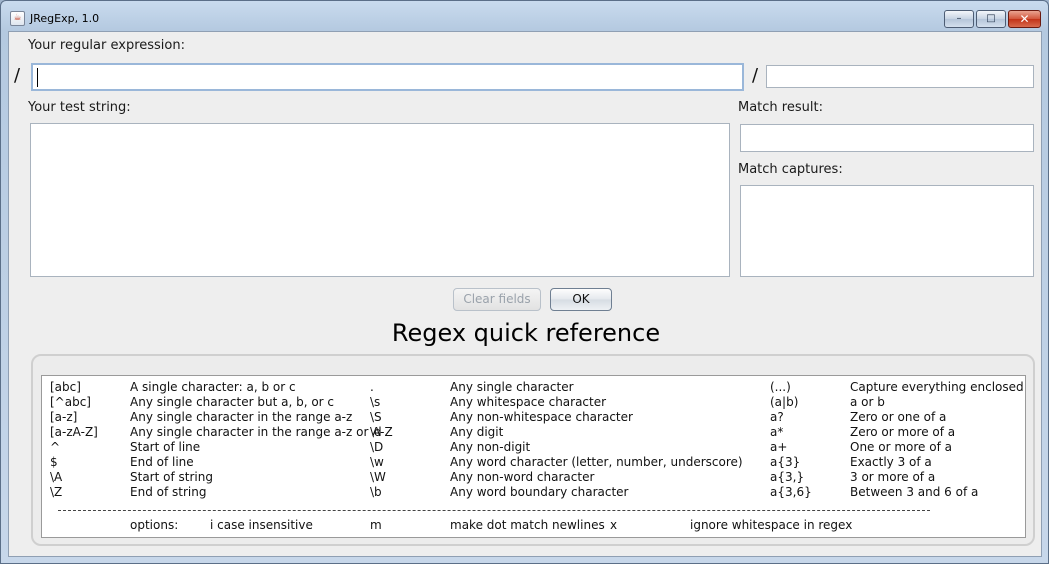  What do you see at coordinates (893, 477) in the screenshot?
I see `reference-desc-c: 3 or more of a` at bounding box center [893, 477].